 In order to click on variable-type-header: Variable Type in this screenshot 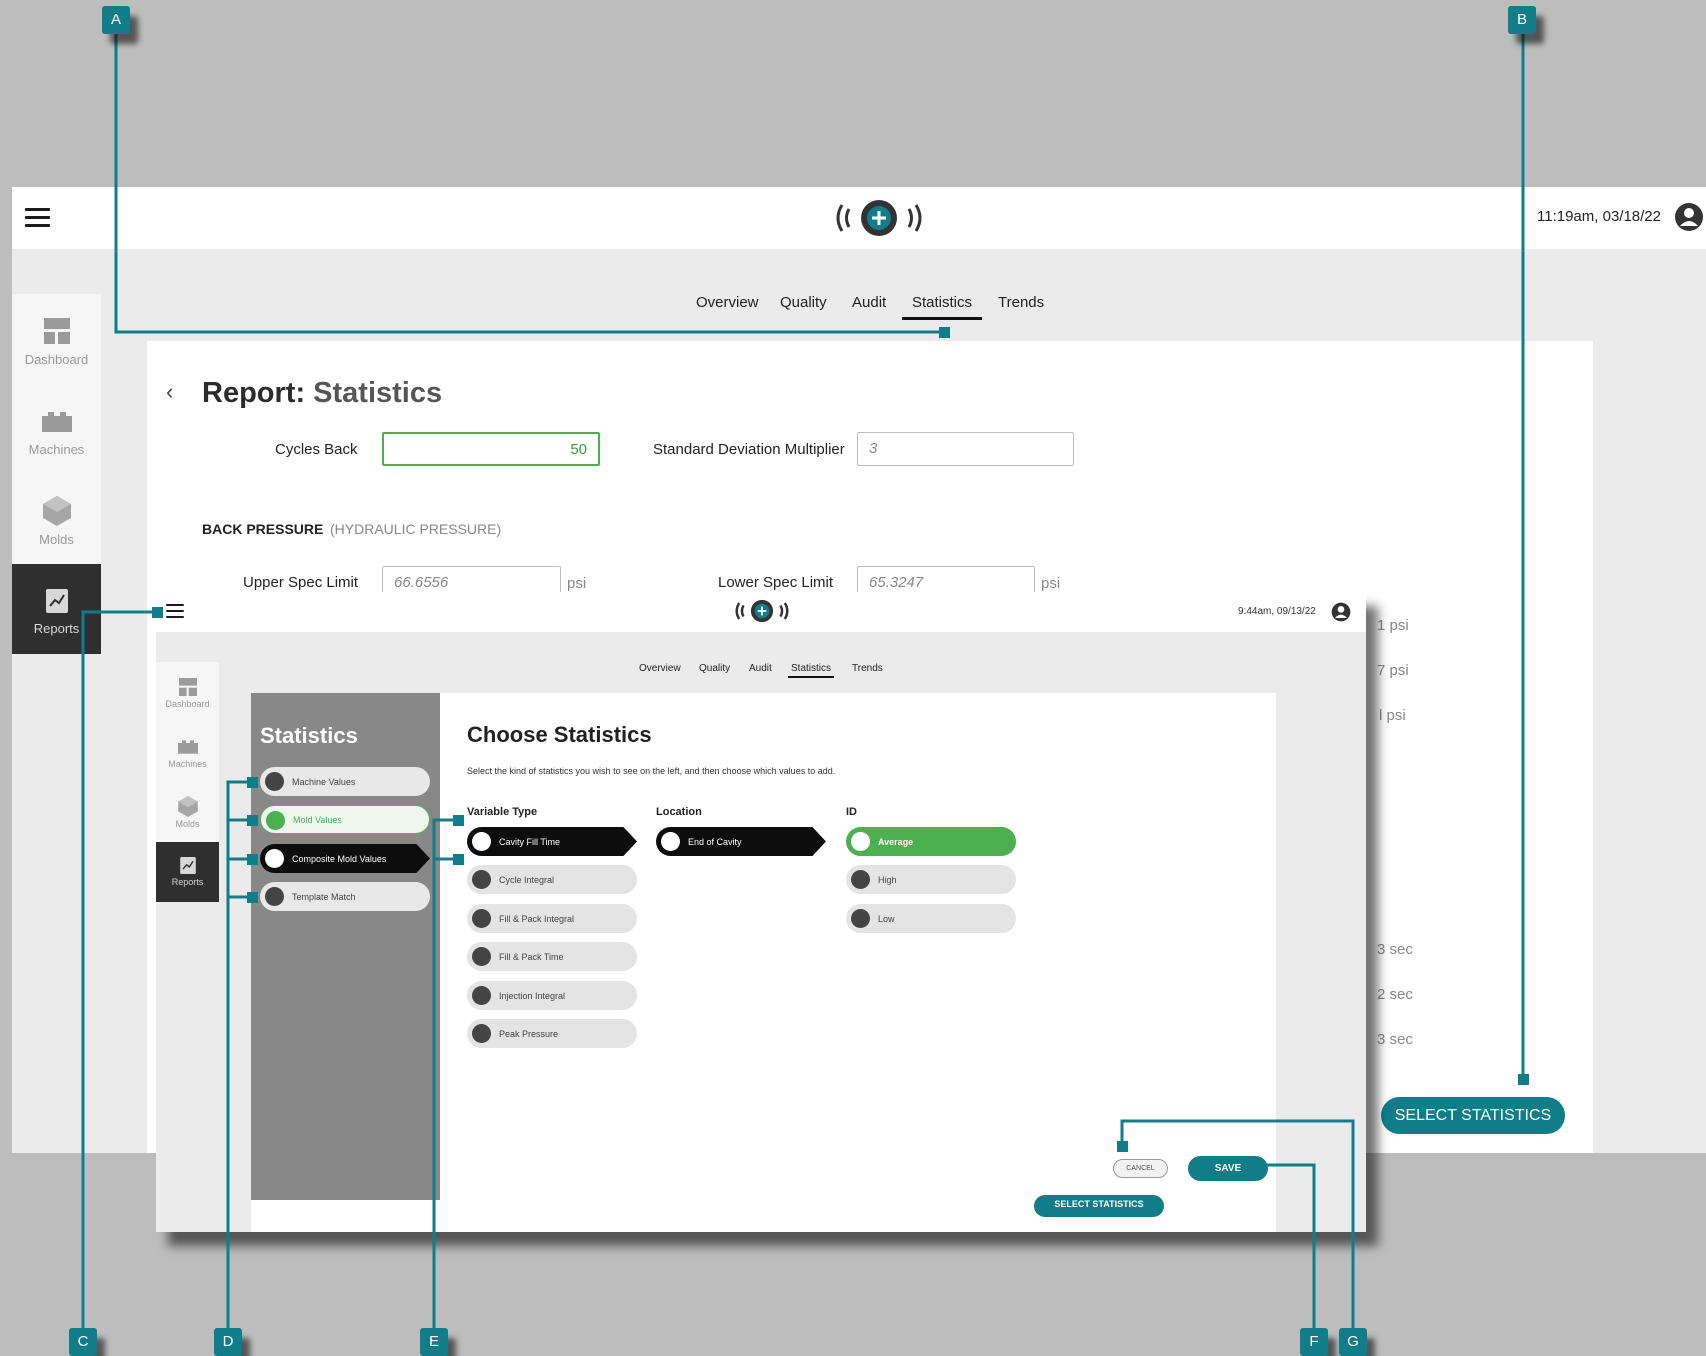, I will do `click(502, 812)`.